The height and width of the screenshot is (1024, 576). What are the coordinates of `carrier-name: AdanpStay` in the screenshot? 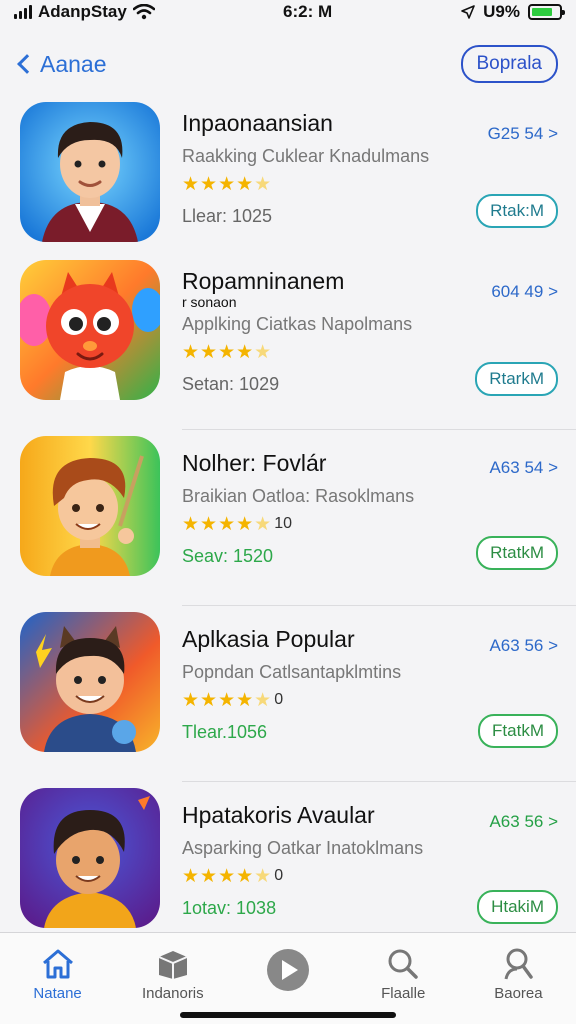 It's located at (82, 11).